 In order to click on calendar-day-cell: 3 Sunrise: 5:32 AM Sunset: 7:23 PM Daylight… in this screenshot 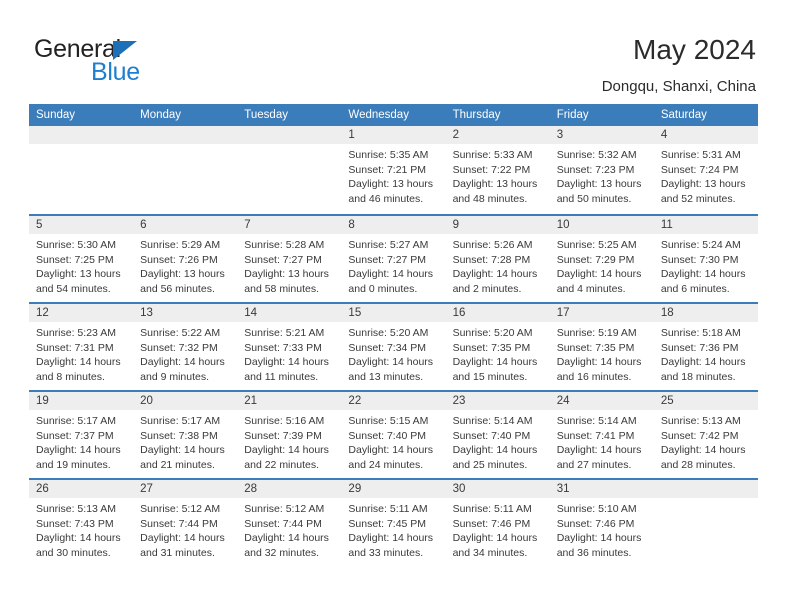, I will do `click(601, 170)`.